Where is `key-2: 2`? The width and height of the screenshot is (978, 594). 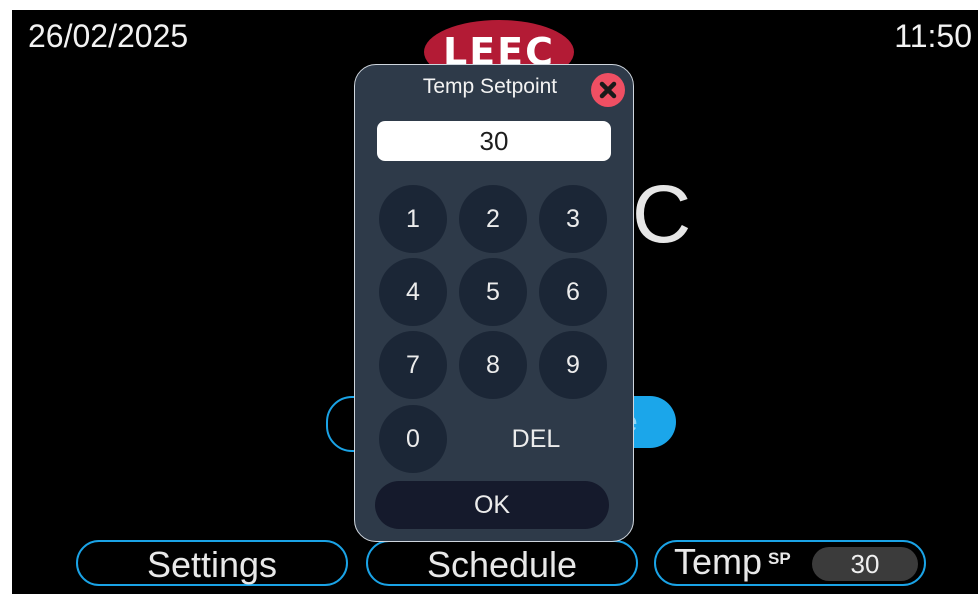
key-2: 2 is located at coordinates (493, 219).